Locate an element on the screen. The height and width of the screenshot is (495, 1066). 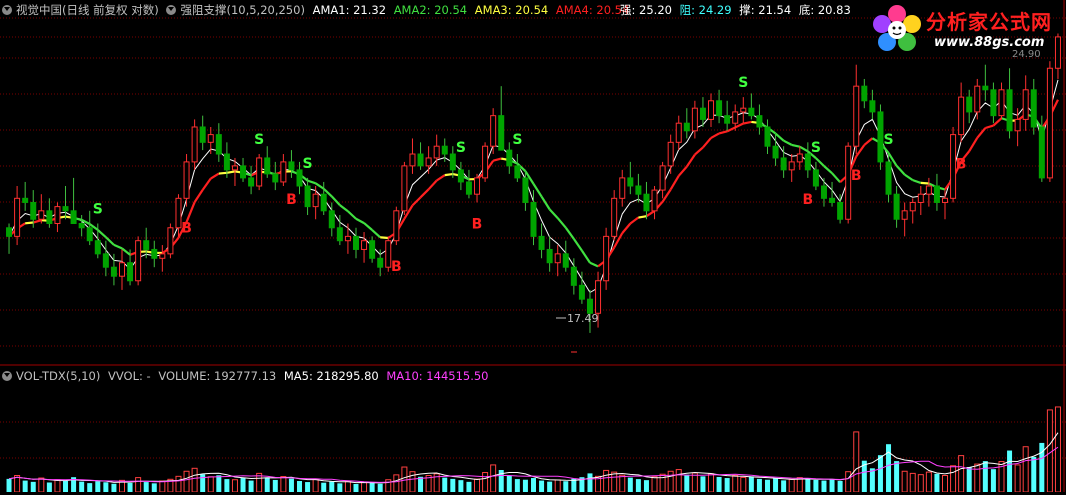
stock-title: 视觉中国(日线 前复权 对数) is located at coordinates (87, 10).